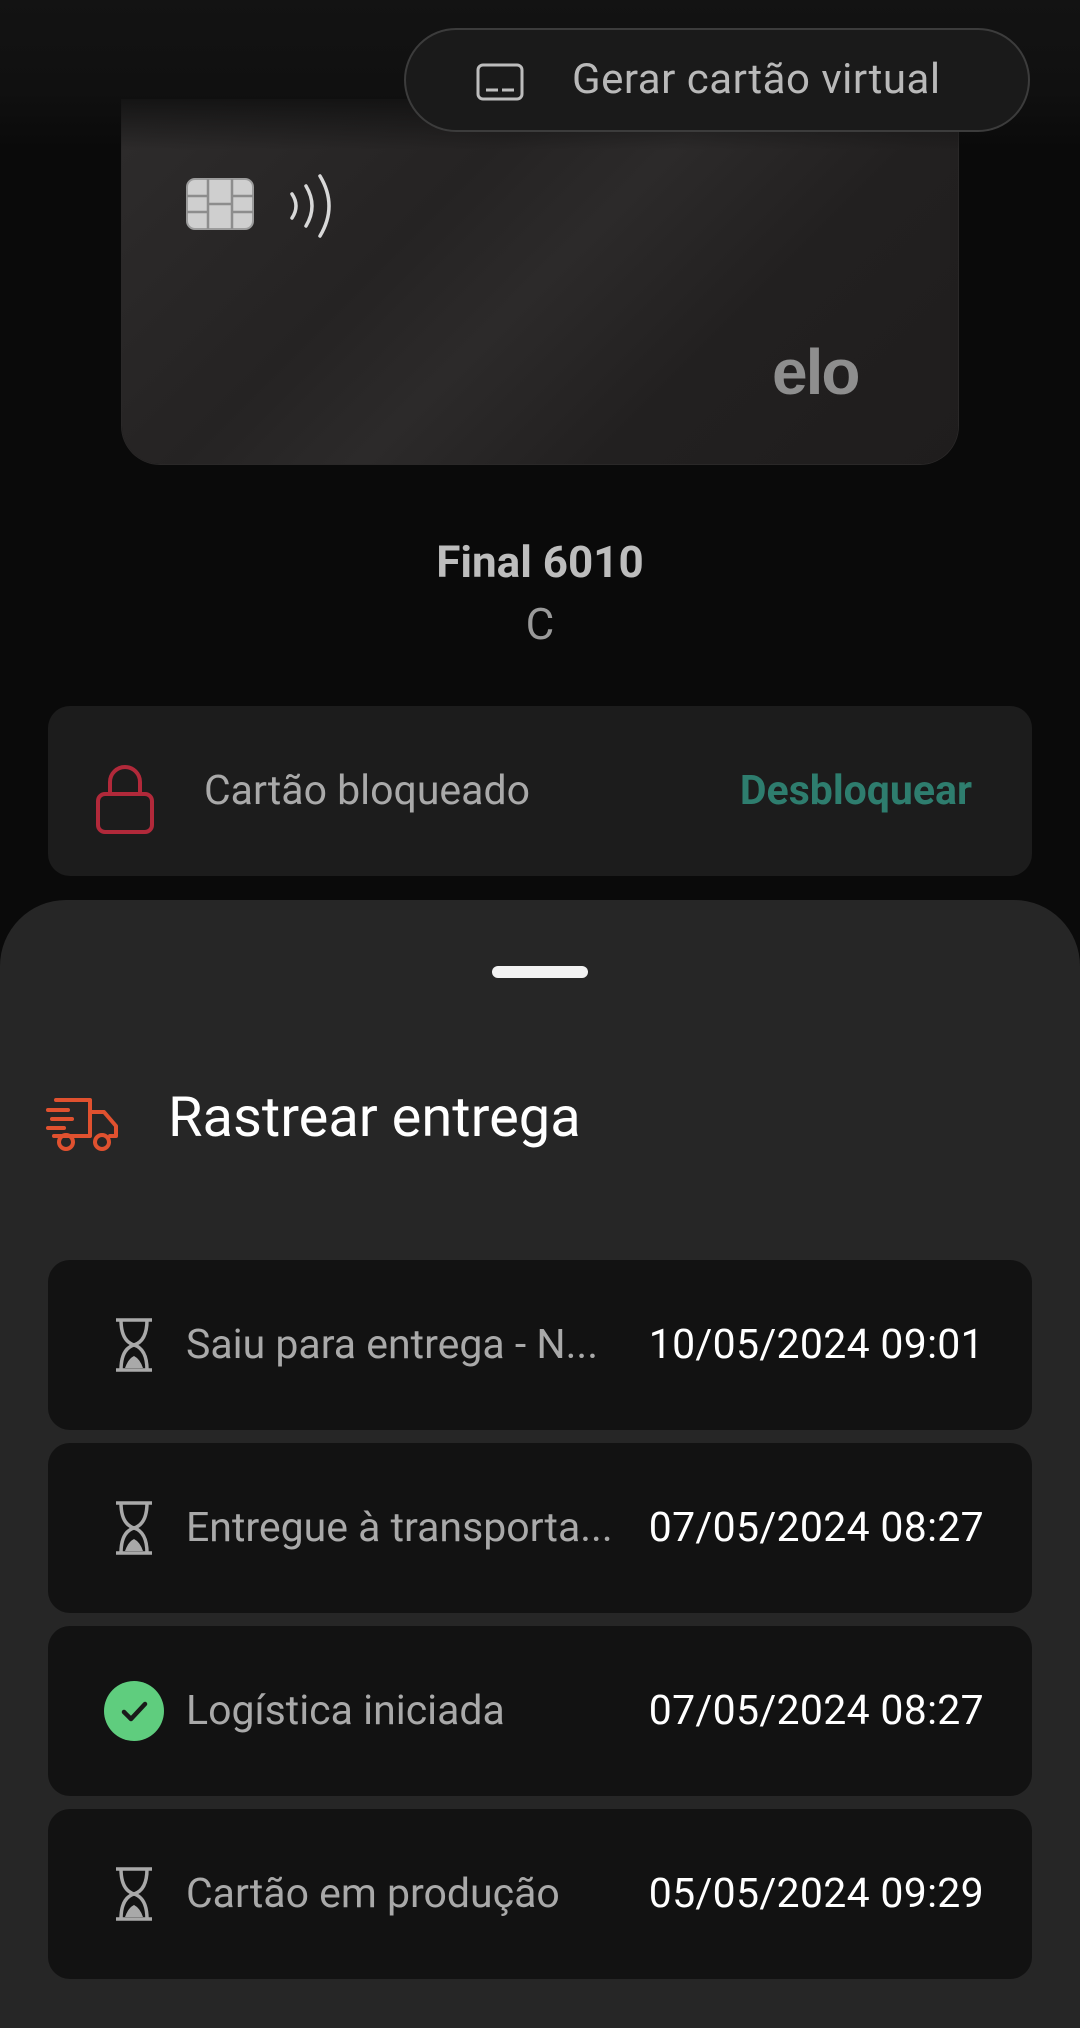  I want to click on card-outline-icon, so click(500, 82).